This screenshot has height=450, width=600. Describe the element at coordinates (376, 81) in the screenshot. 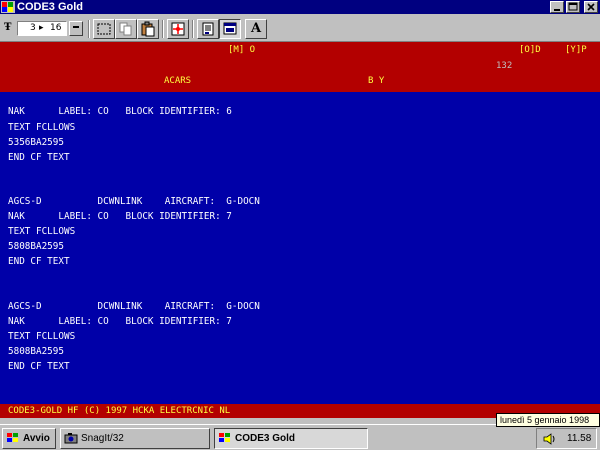

I see `channel-by: B Y` at that location.